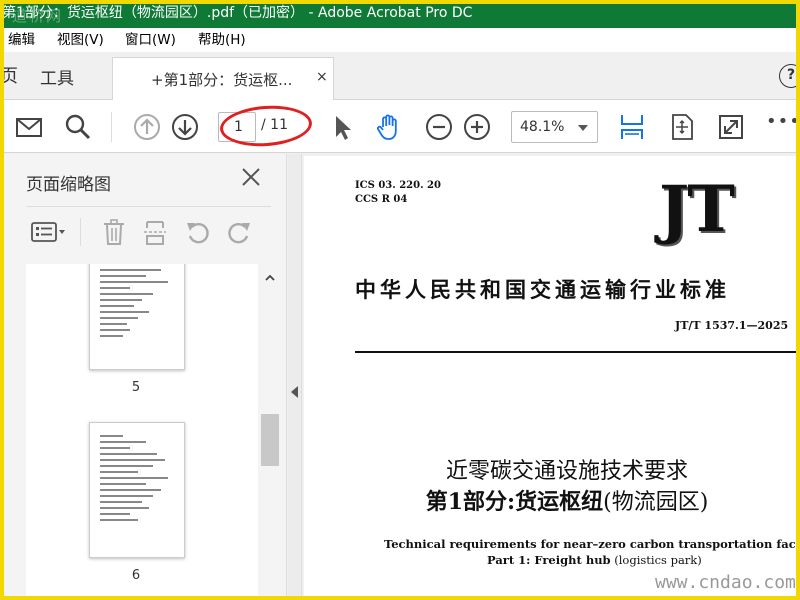 The height and width of the screenshot is (600, 800). Describe the element at coordinates (49, 232) in the screenshot. I see `thumbnail-options-icon` at that location.